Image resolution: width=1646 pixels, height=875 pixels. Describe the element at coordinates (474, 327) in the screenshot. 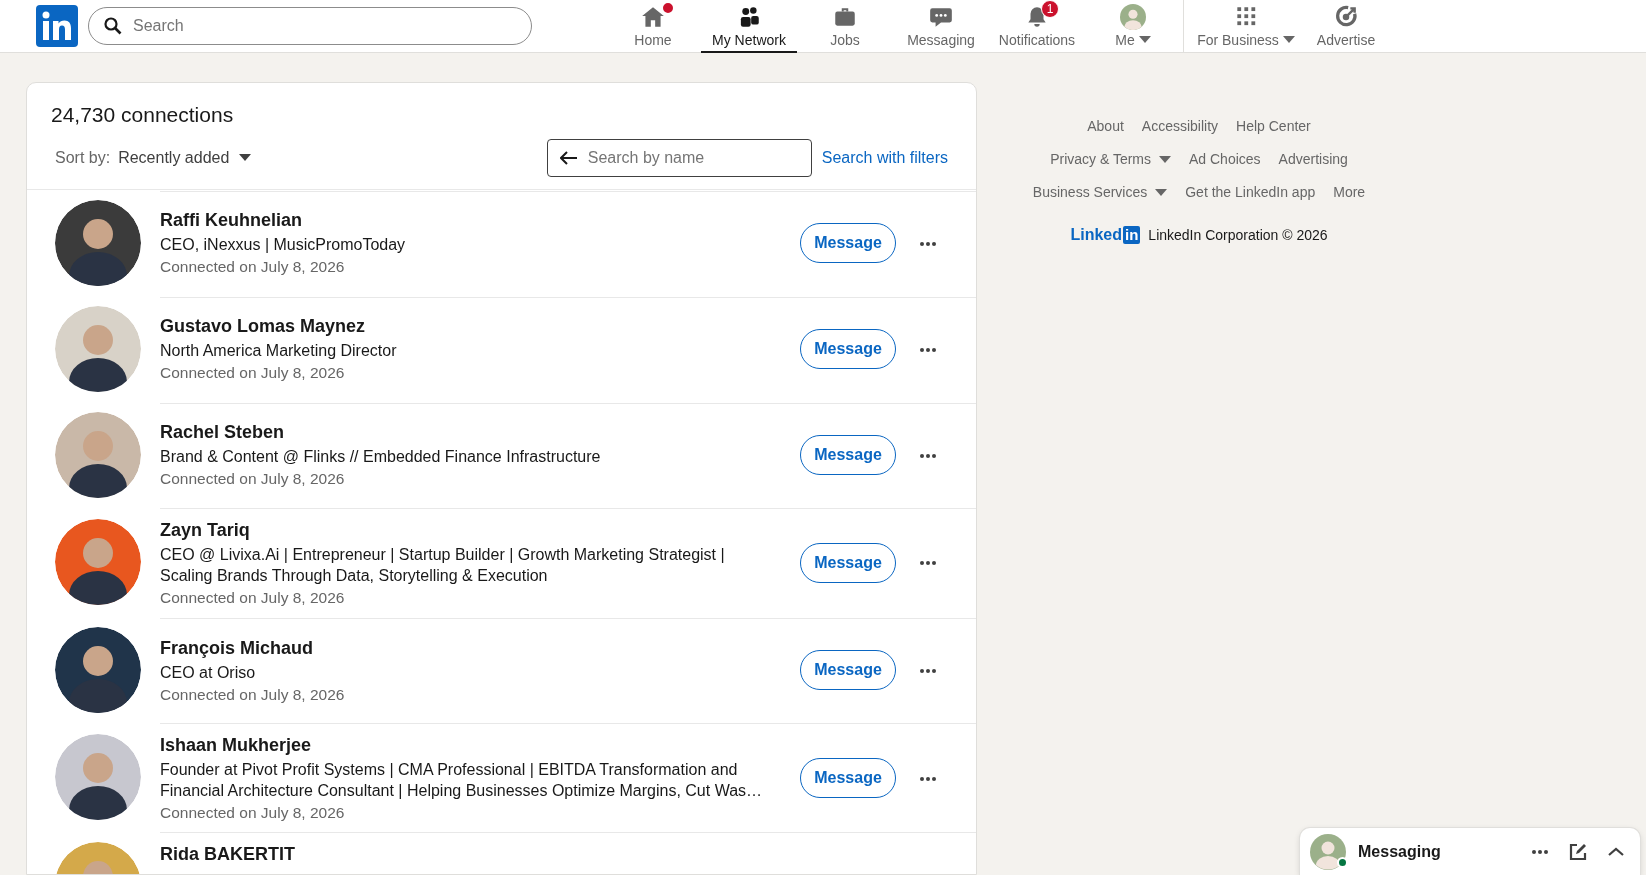

I see `person-name: Gustavo Lomas Maynez` at that location.